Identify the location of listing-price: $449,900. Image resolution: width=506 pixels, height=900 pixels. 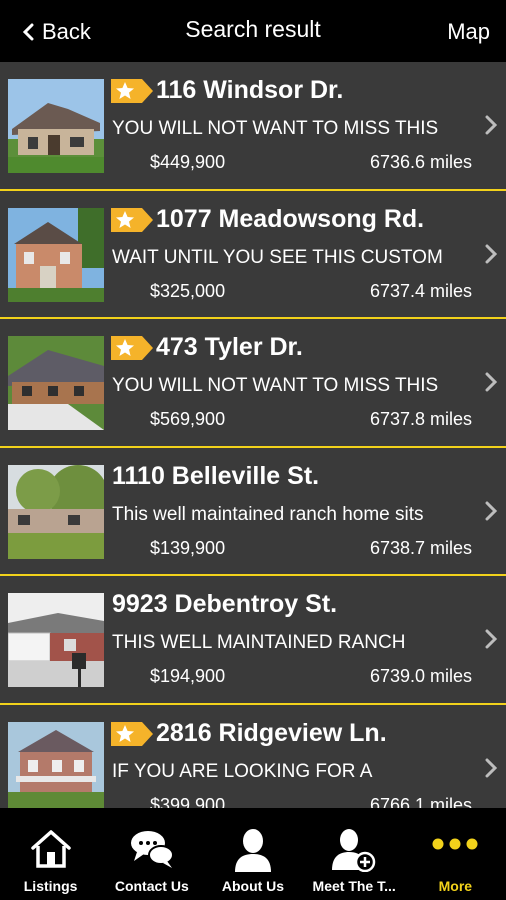
(188, 162).